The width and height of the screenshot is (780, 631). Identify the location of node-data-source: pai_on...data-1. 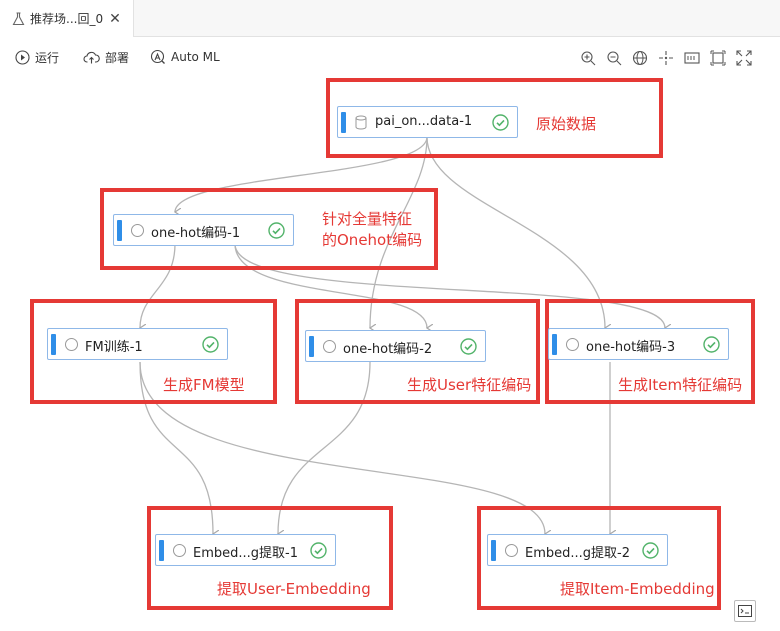
(427, 122).